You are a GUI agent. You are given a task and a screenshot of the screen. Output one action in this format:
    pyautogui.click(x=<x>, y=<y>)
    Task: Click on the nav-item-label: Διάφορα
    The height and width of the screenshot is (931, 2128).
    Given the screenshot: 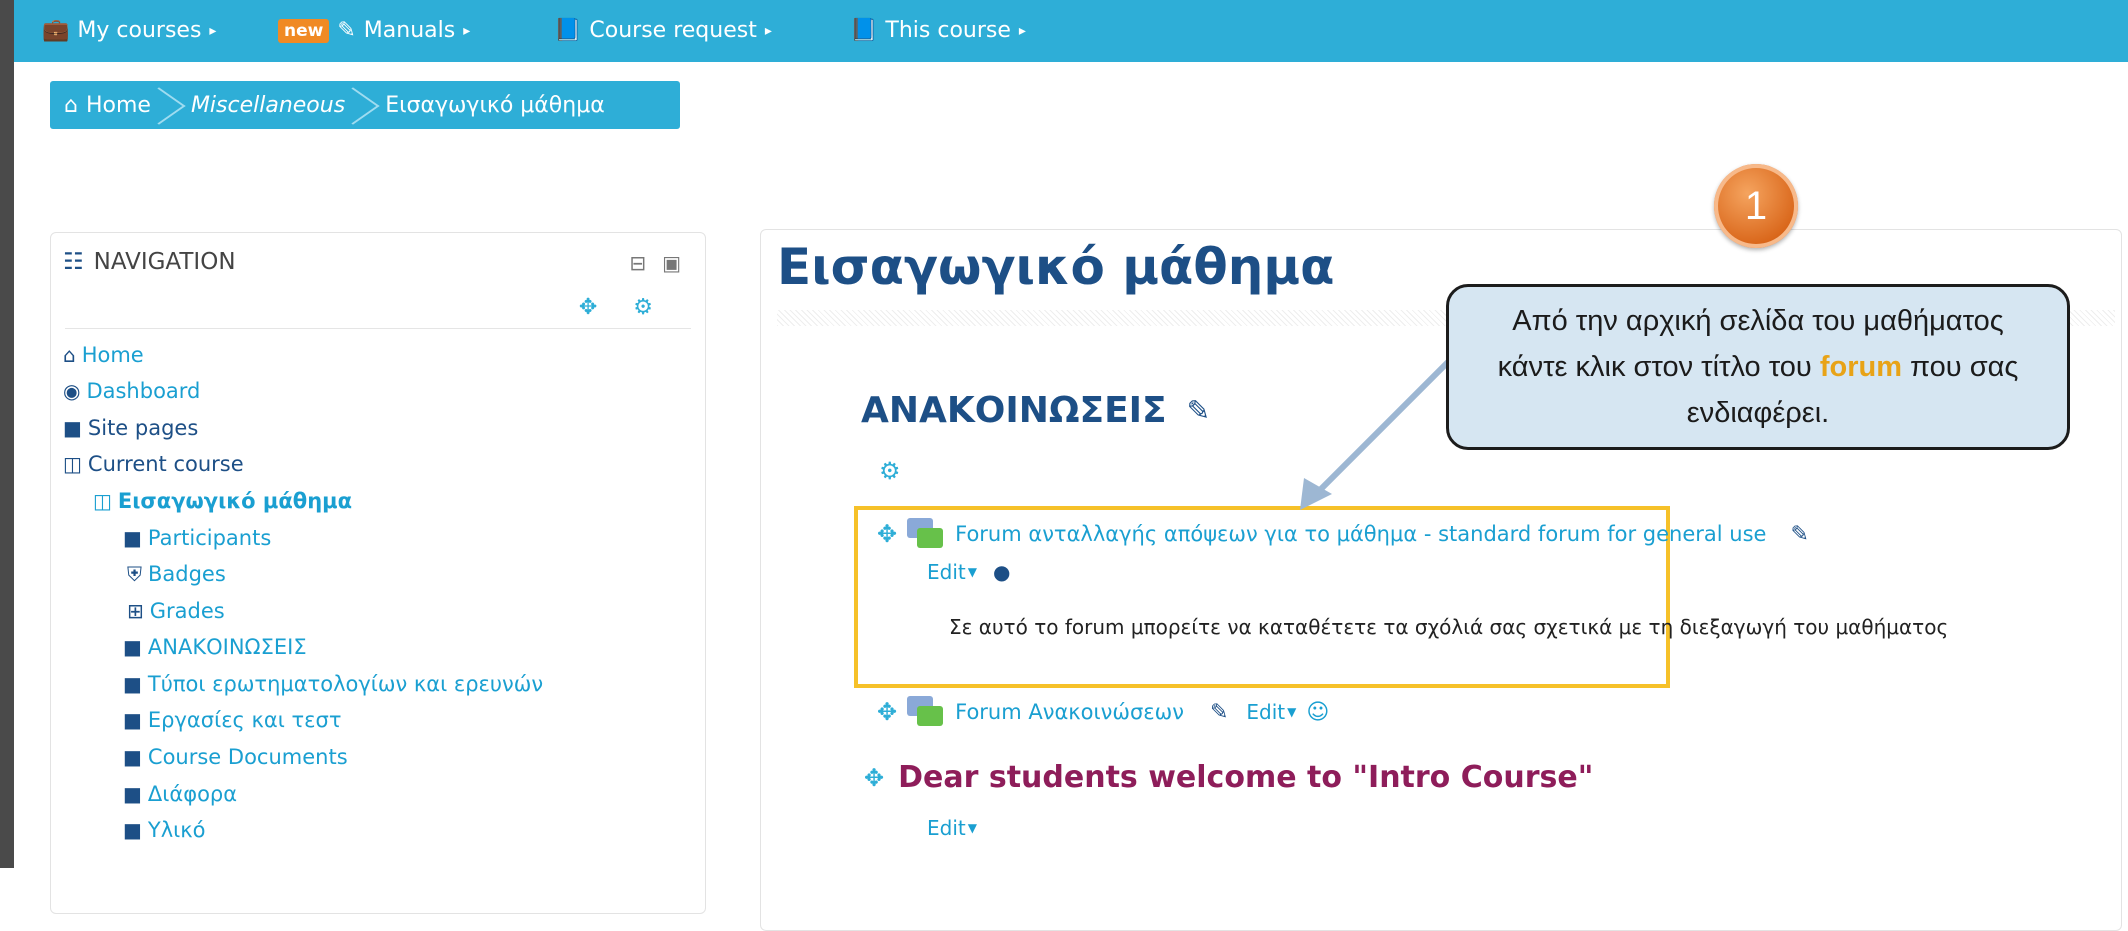 What is the action you would take?
    pyautogui.click(x=192, y=794)
    